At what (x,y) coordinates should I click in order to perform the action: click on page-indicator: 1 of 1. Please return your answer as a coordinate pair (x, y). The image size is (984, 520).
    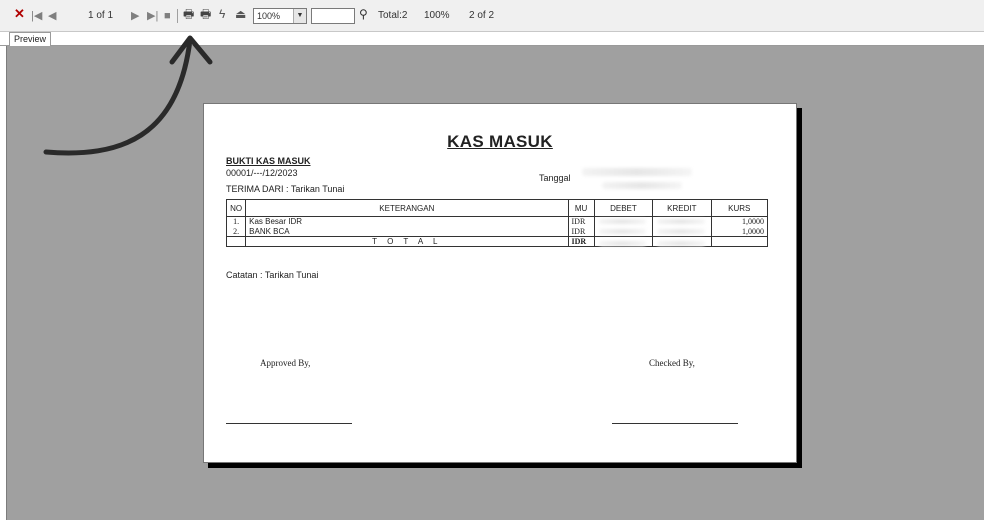
    Looking at the image, I should click on (101, 15).